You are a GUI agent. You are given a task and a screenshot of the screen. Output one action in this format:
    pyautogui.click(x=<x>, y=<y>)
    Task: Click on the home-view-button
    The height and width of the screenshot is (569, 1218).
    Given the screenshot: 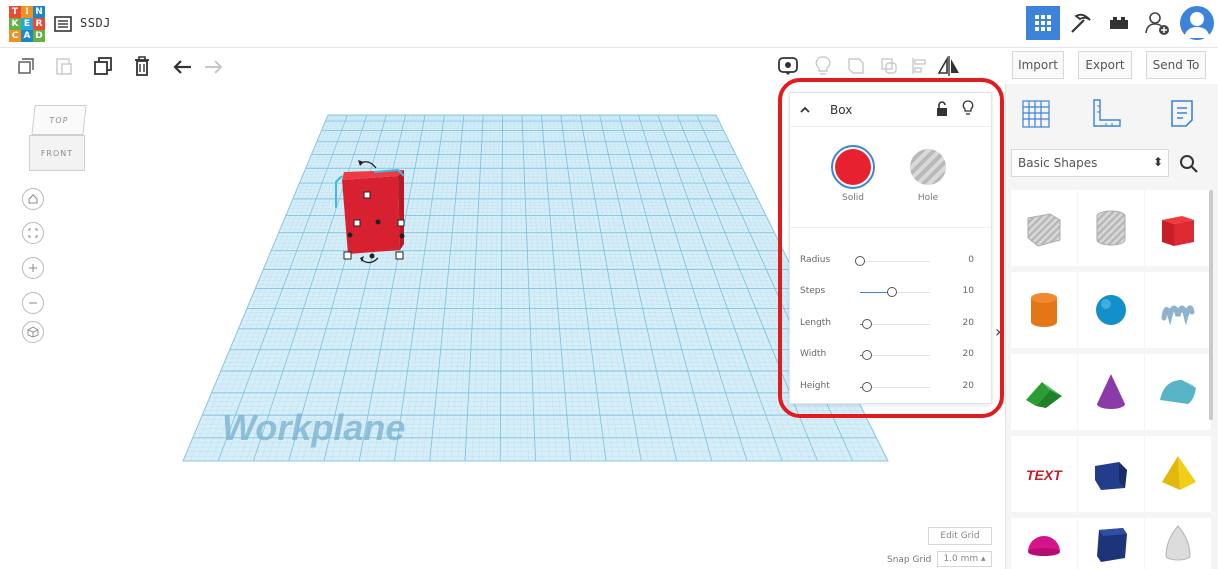 What is the action you would take?
    pyautogui.click(x=33, y=199)
    